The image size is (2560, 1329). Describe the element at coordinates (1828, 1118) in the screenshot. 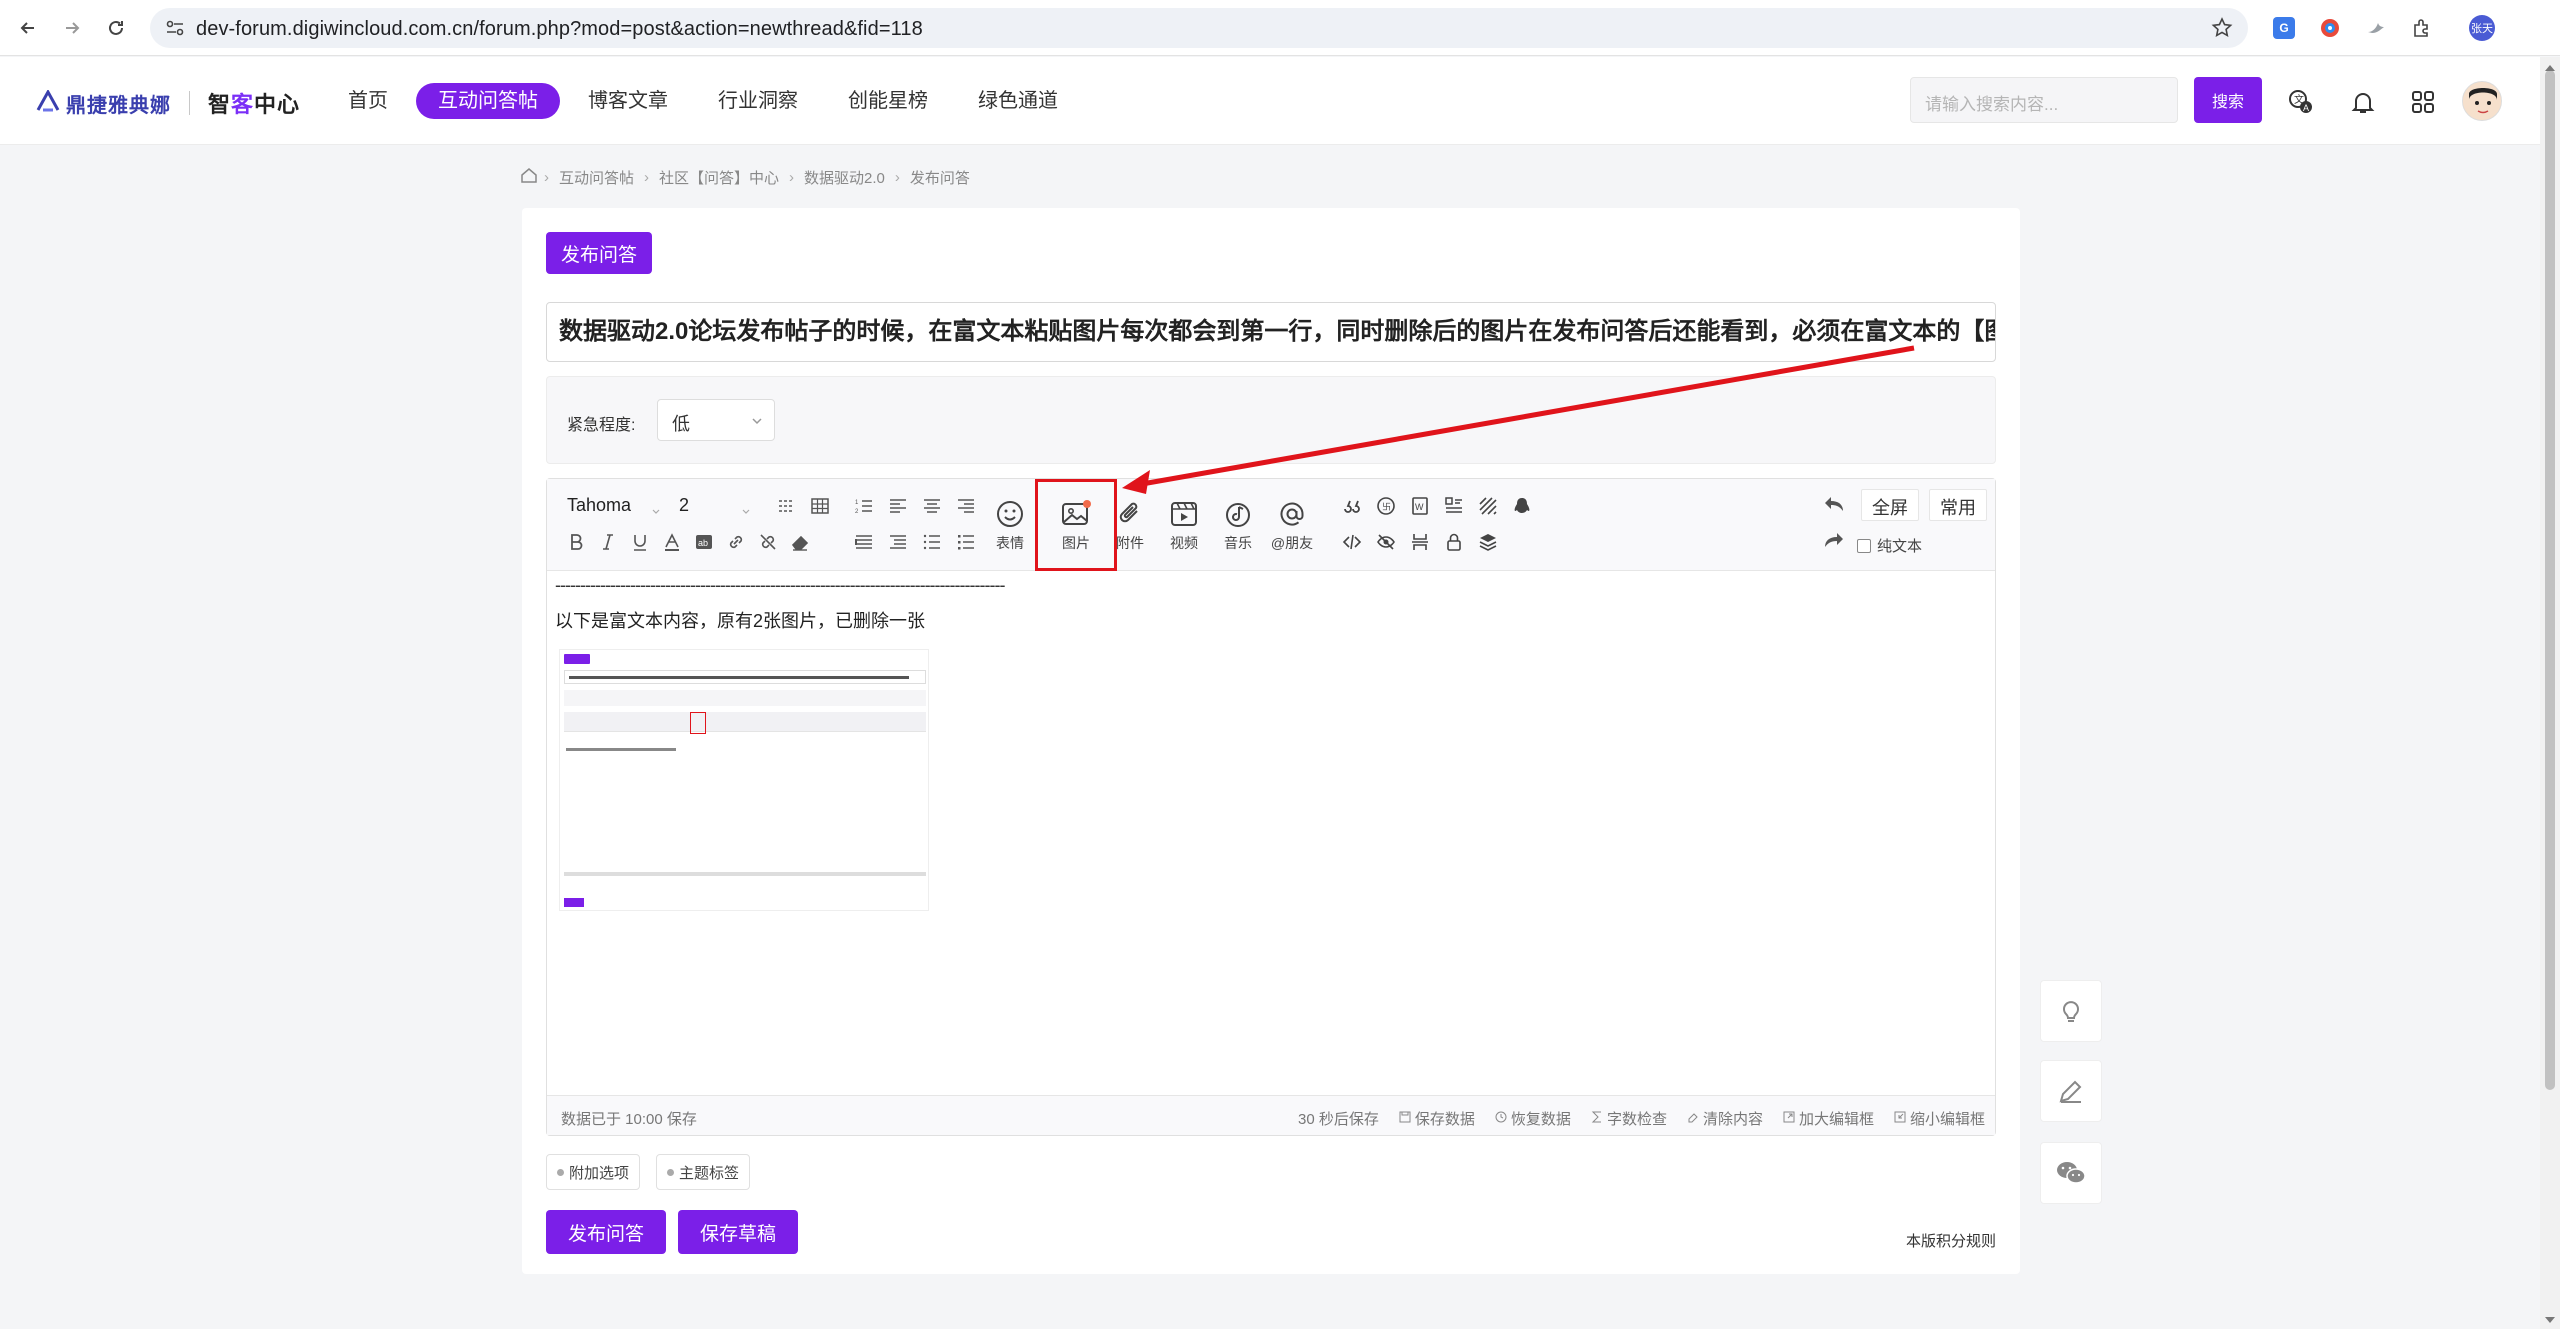

I see `enlarge-editor-link: 加大编辑框` at that location.